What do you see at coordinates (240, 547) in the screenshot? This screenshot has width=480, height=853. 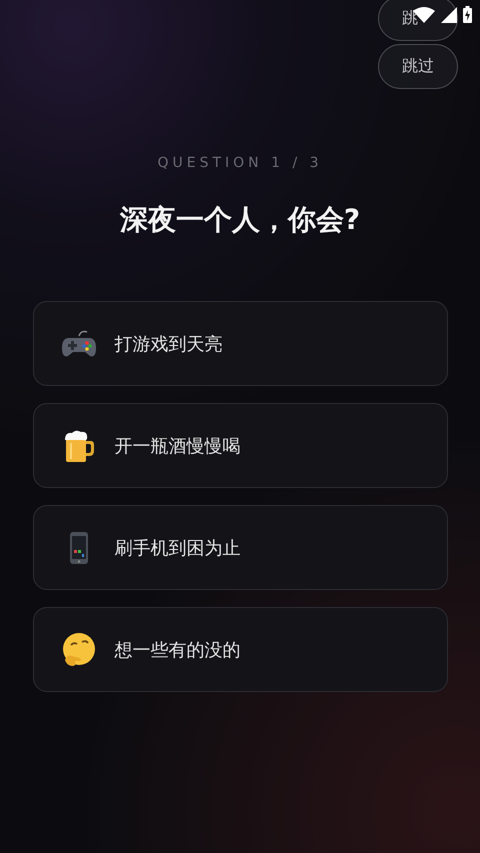 I see `answer-option: 刷手机到困为止` at bounding box center [240, 547].